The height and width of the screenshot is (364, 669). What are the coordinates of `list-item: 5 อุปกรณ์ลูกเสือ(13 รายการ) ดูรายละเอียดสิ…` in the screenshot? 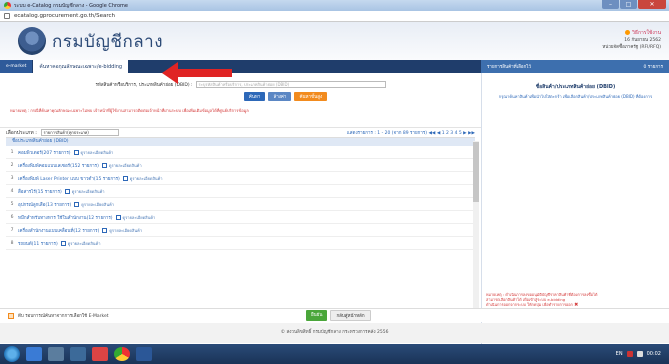 It's located at (240, 204).